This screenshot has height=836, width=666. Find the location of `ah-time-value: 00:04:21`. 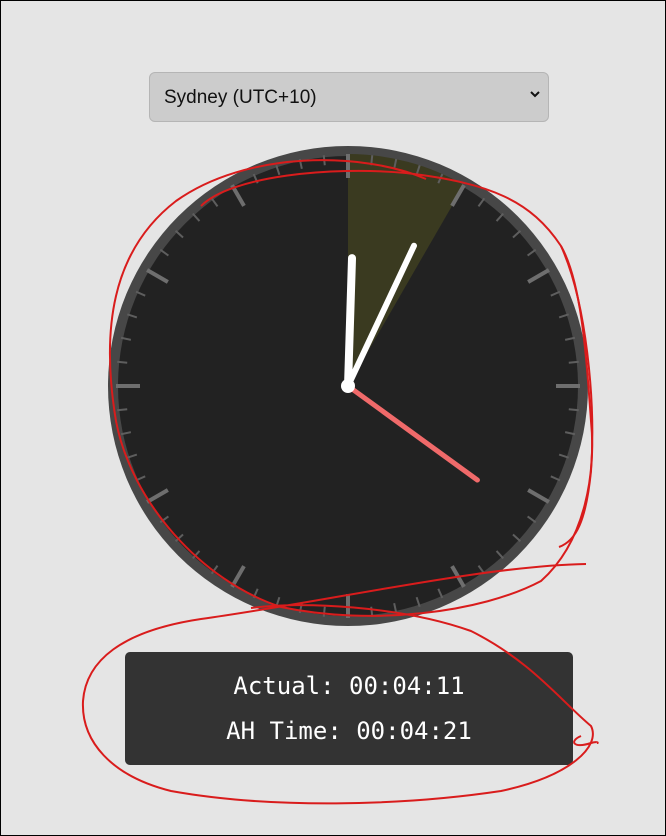

ah-time-value: 00:04:21 is located at coordinates (414, 731).